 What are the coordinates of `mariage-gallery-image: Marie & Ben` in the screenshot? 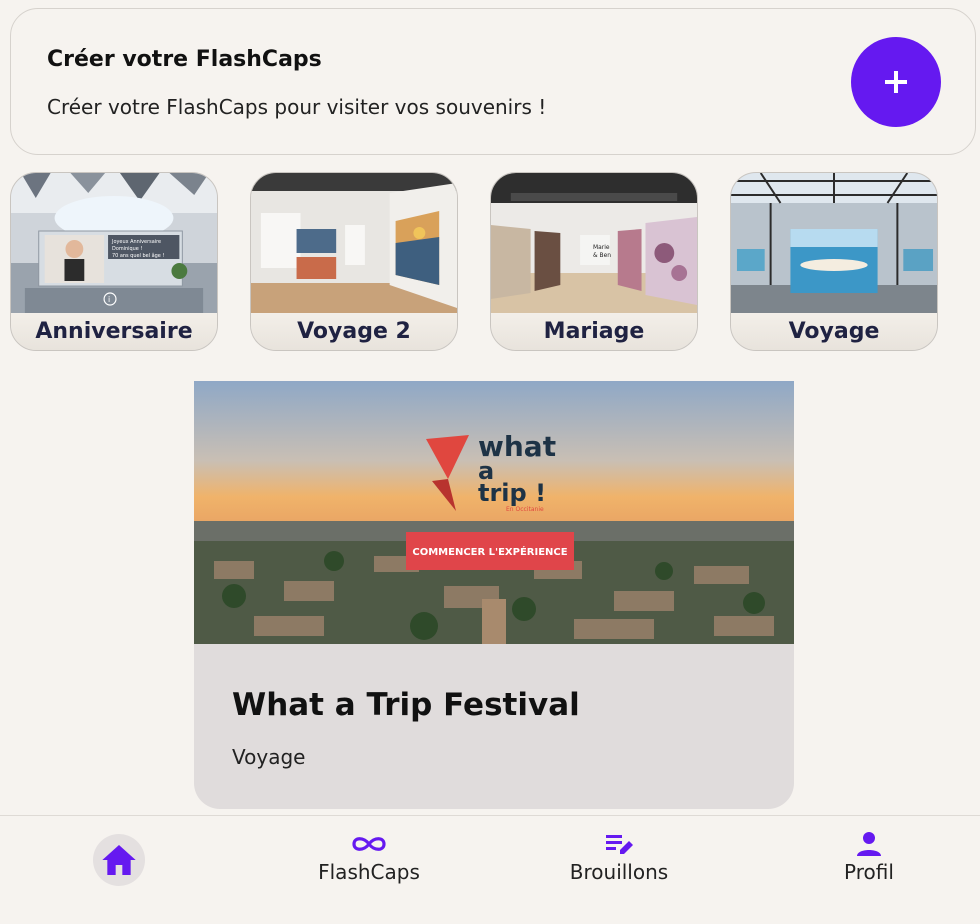 It's located at (594, 244).